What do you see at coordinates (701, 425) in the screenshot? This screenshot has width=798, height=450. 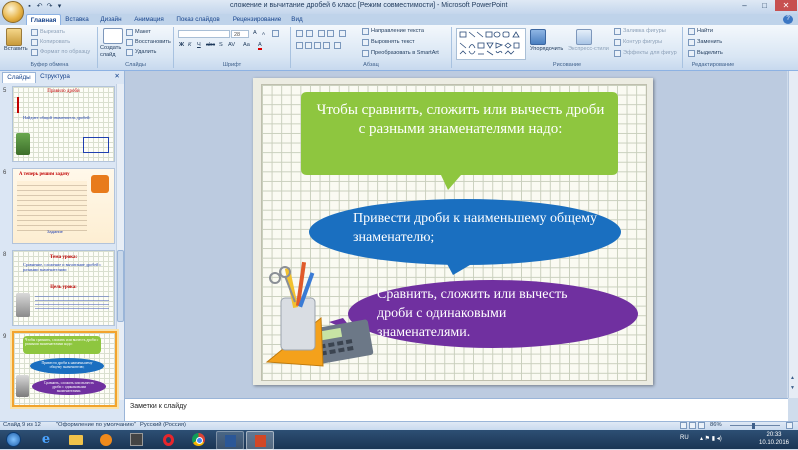 I see `slideshow-view-icon` at bounding box center [701, 425].